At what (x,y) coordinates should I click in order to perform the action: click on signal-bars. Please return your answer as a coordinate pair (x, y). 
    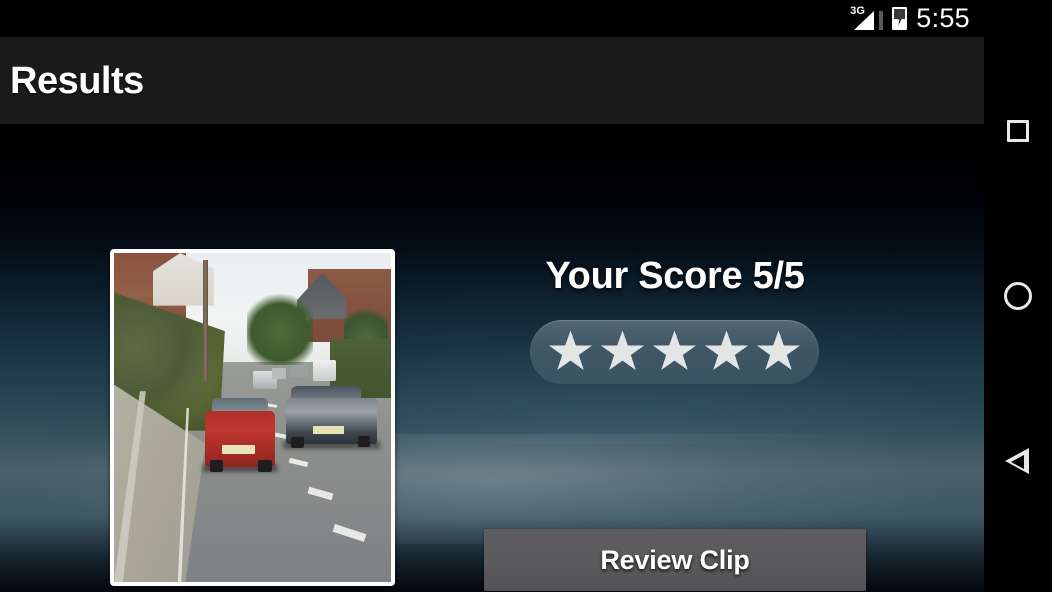
    Looking at the image, I should click on (864, 20).